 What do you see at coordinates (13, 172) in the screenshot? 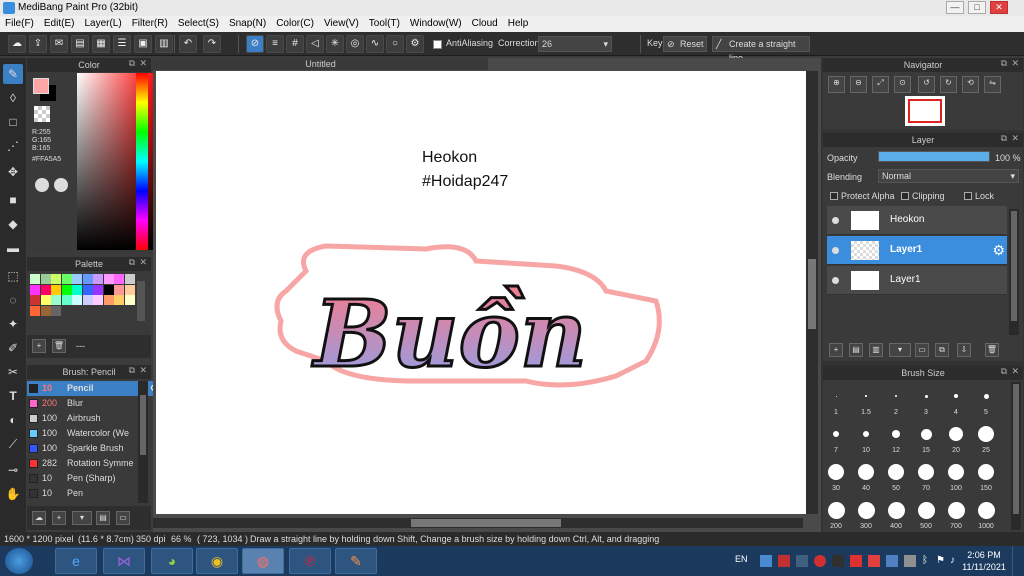
I see `move-tool-icon: ✥` at bounding box center [13, 172].